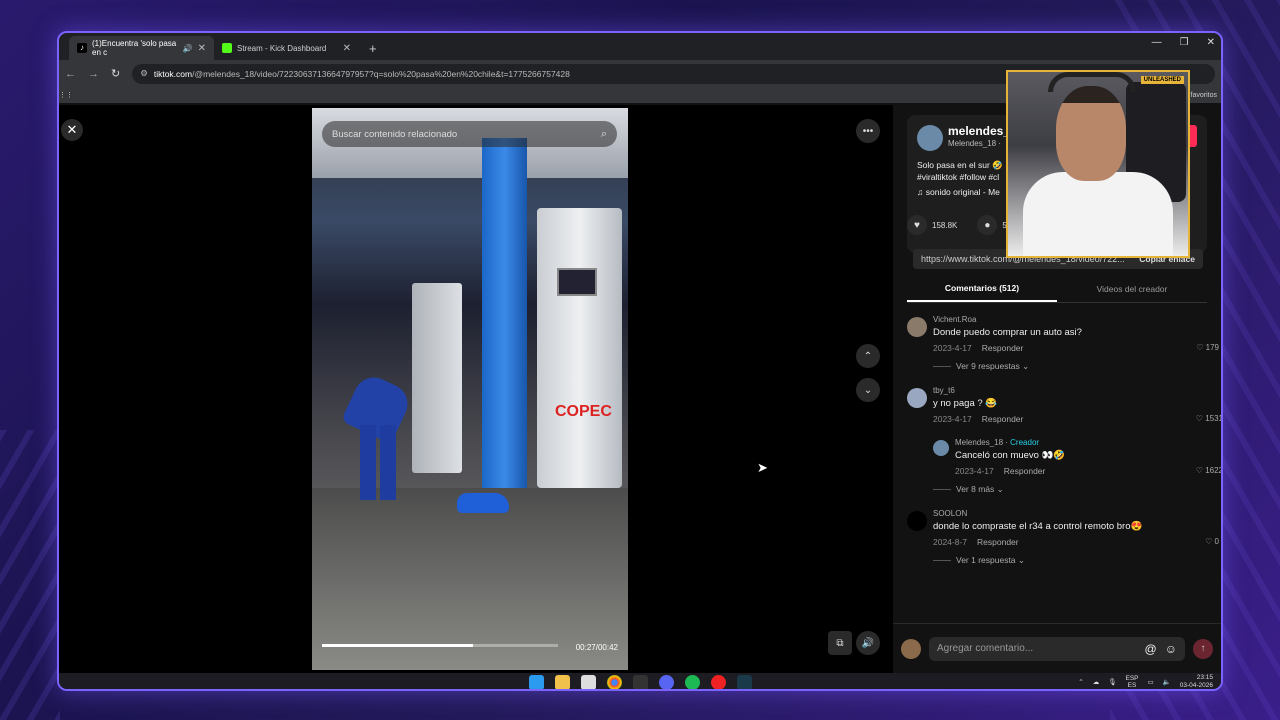 This screenshot has width=1280, height=720. Describe the element at coordinates (1080, 682) in the screenshot. I see `chevron-up-icon: ⌃` at that location.